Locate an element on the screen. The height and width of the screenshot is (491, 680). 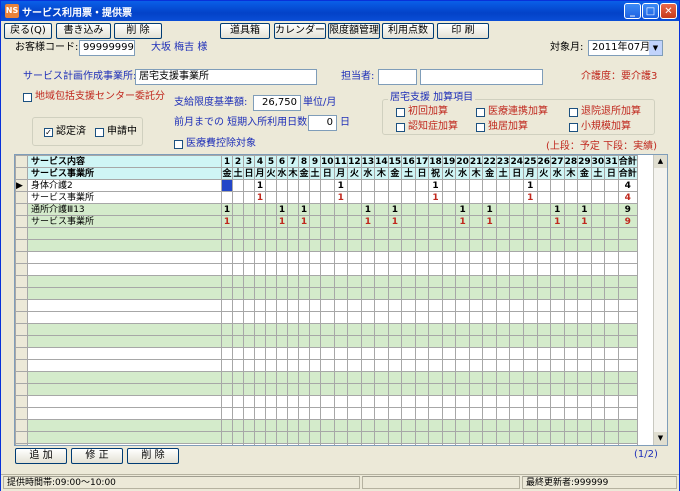
service-cell: 身体介護2 is located at coordinates (124, 185).